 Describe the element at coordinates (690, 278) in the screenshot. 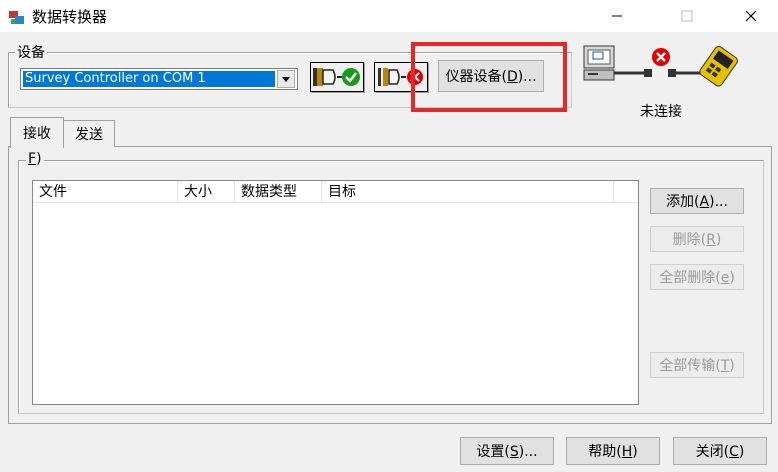

I see `remove-all-text: 全部删除(` at that location.